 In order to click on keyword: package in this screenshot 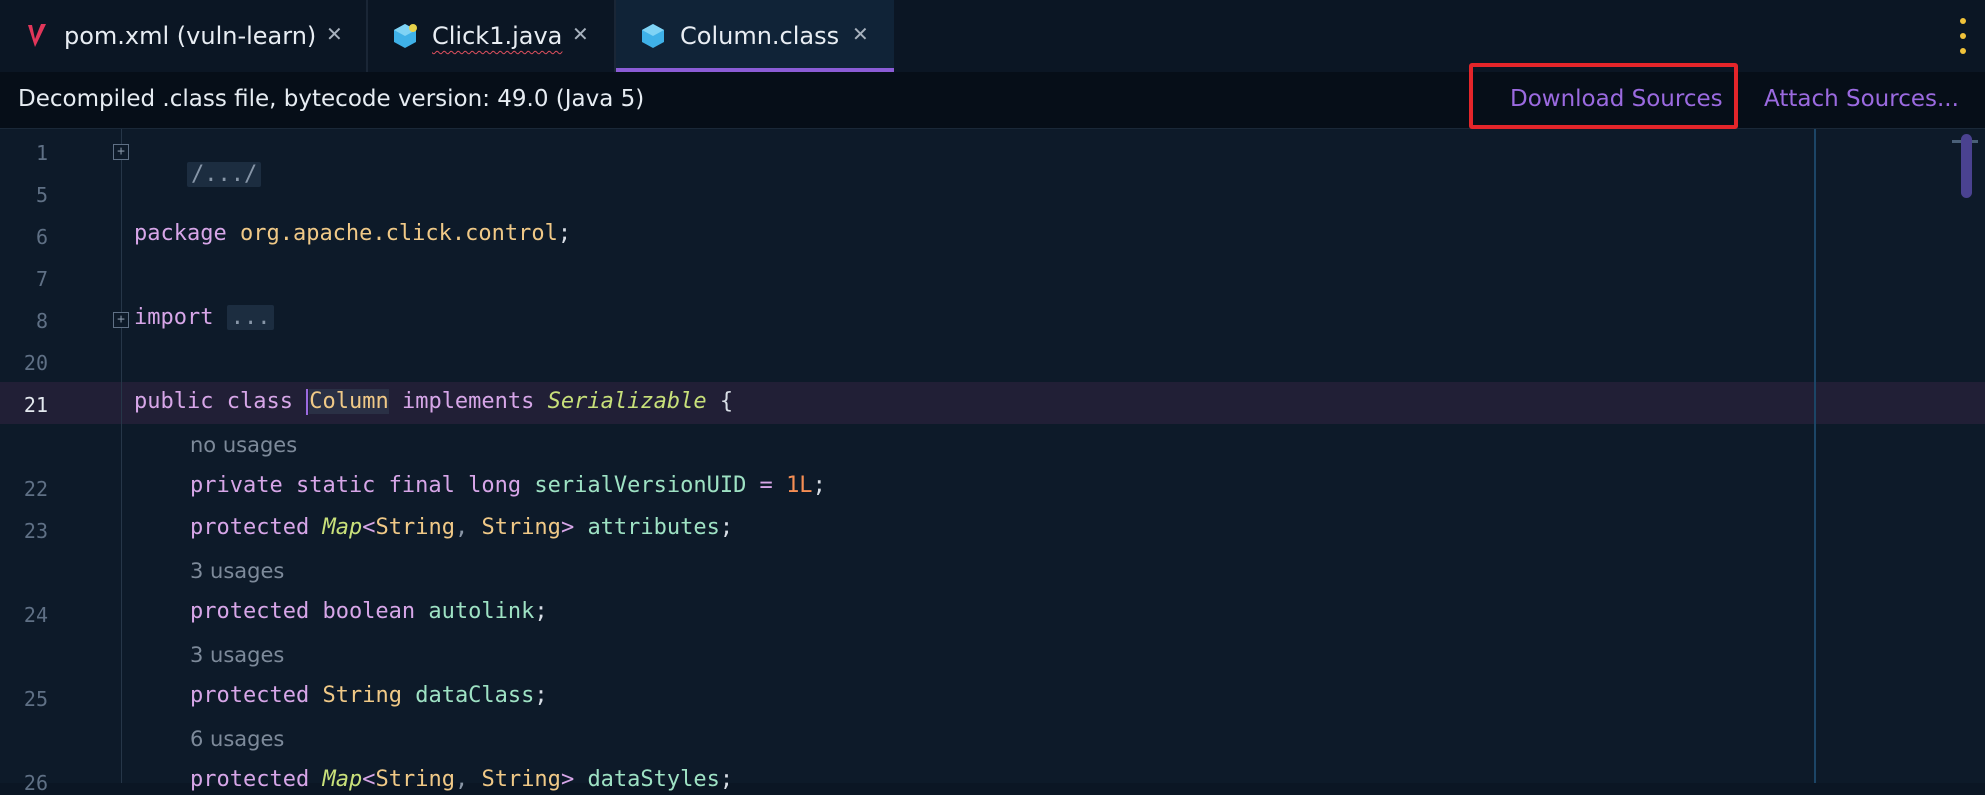, I will do `click(180, 233)`.